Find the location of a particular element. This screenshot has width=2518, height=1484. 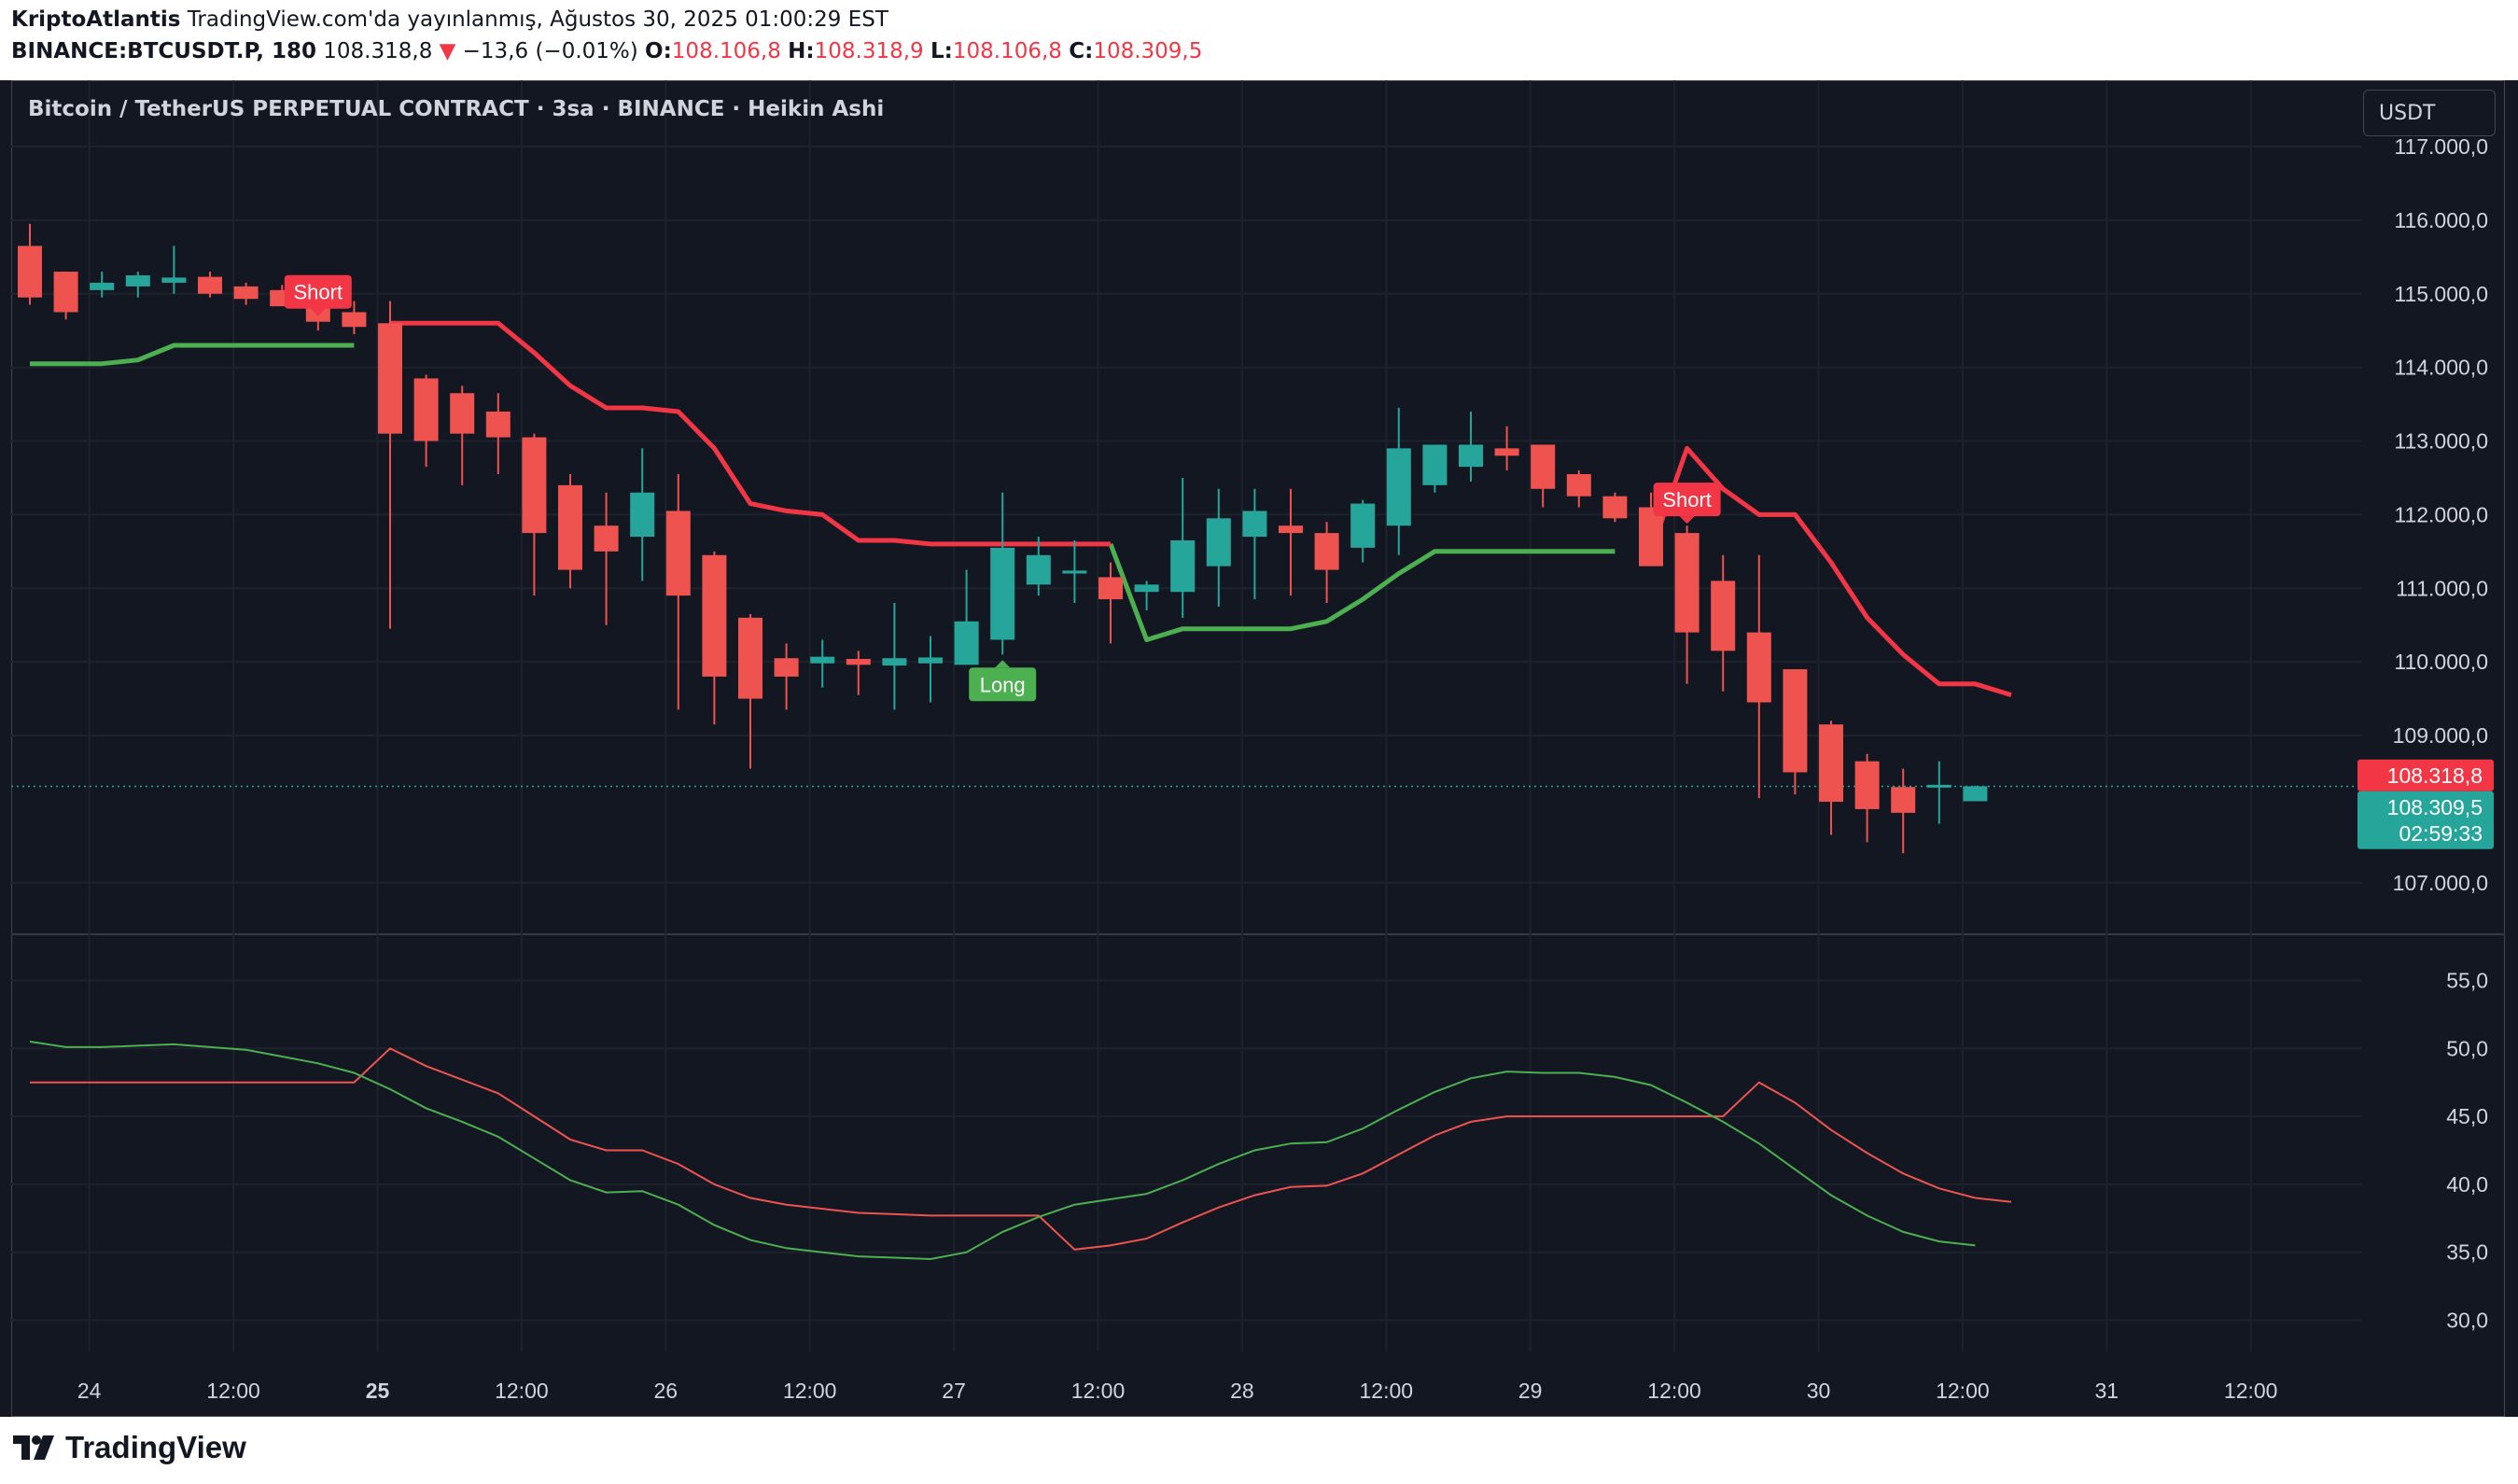

last-price-label: 108.318,8 is located at coordinates (2425, 775).